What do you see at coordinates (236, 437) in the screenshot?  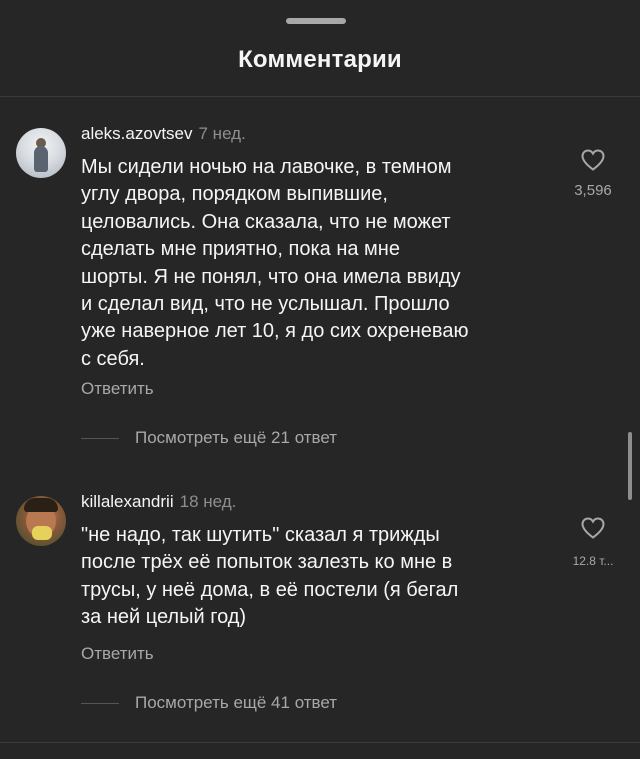 I see `view-replies-label: Посмотреть ещё 21 ответ` at bounding box center [236, 437].